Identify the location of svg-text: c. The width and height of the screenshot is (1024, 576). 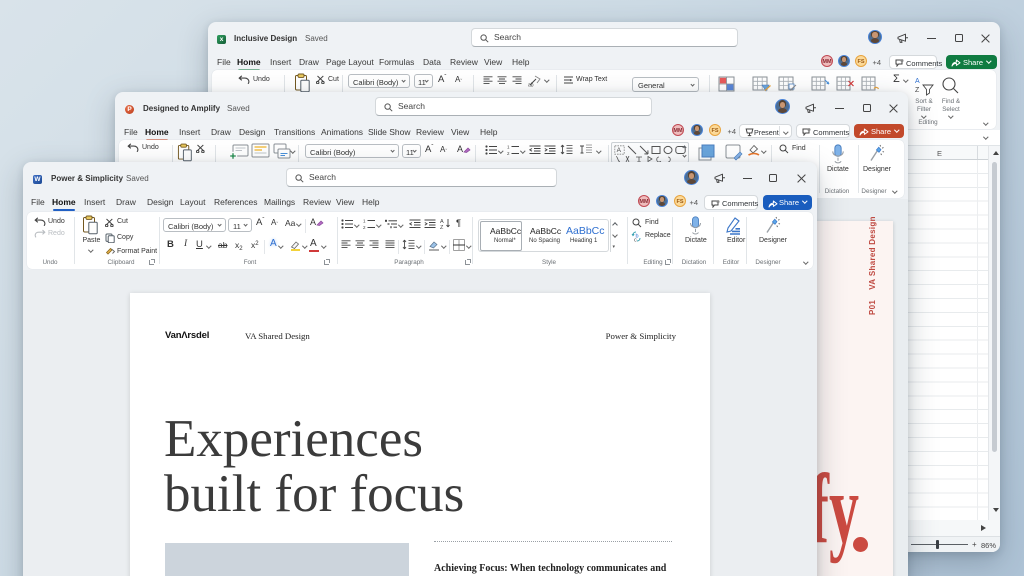
(635, 240).